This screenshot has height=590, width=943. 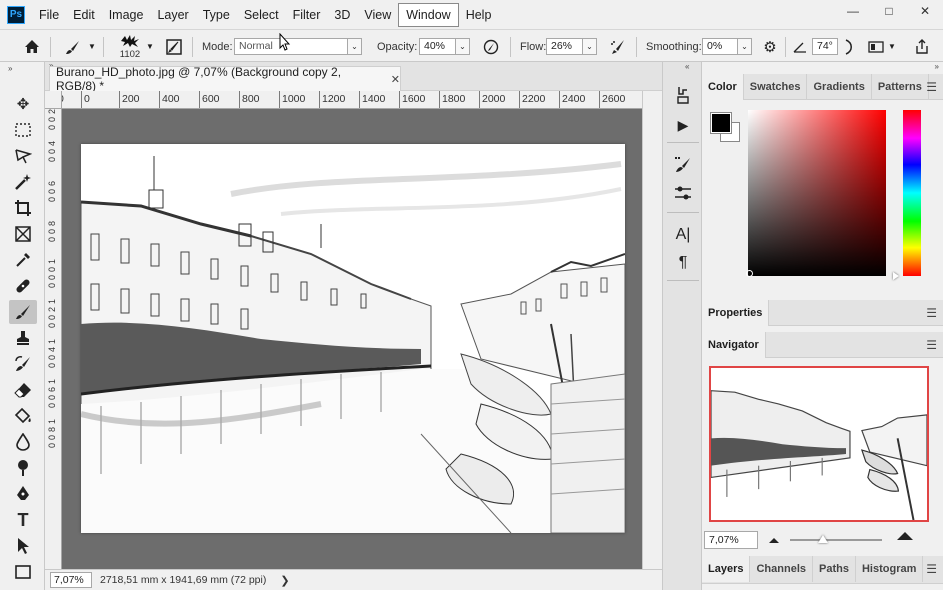 What do you see at coordinates (23, 156) in the screenshot?
I see `lasso-tool-icon` at bounding box center [23, 156].